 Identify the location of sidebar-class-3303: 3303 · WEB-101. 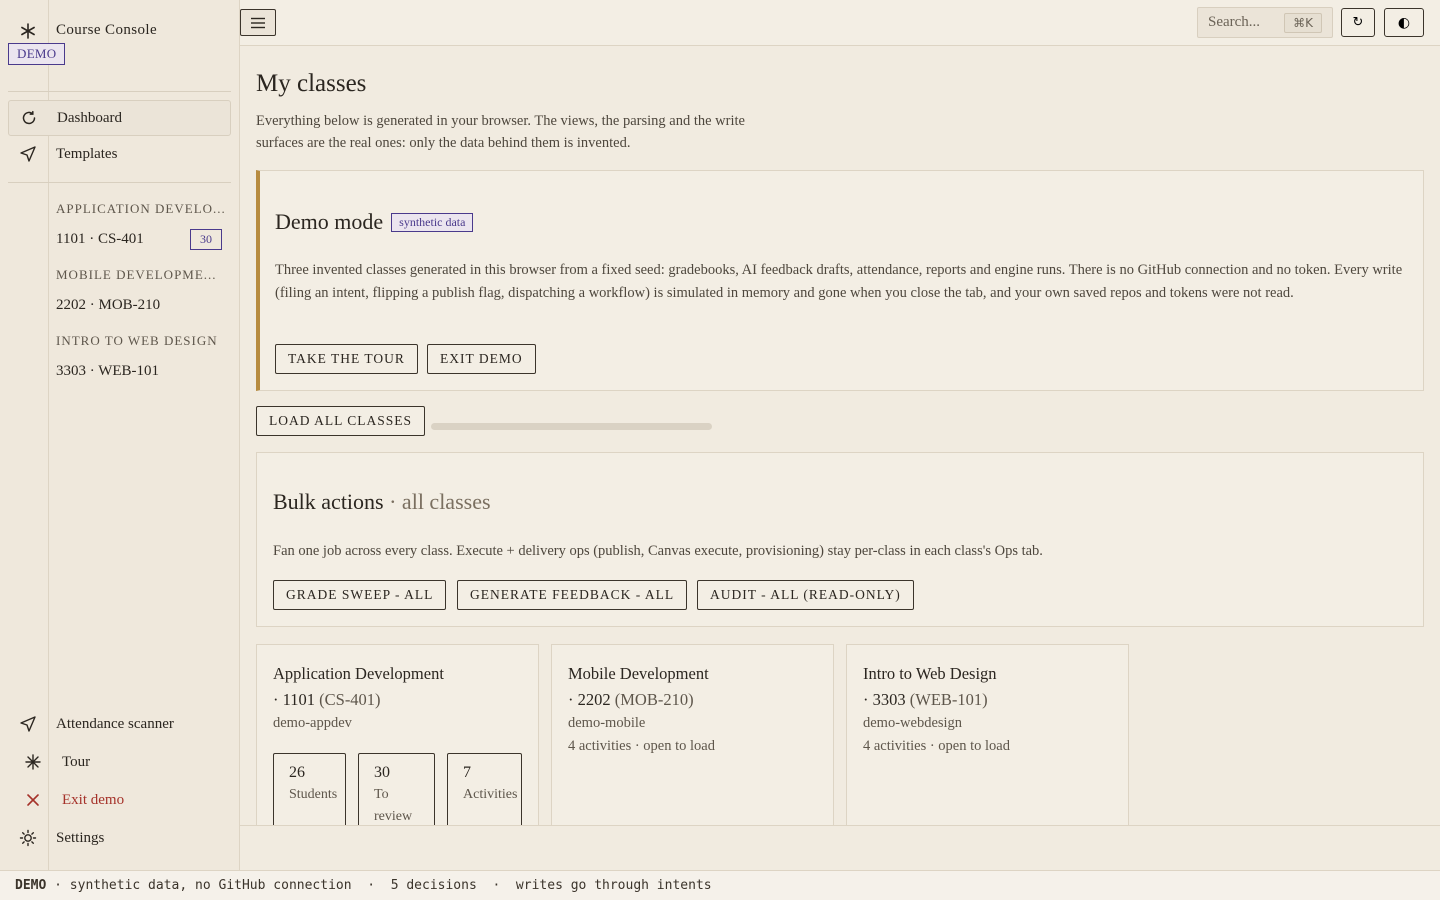
(139, 371).